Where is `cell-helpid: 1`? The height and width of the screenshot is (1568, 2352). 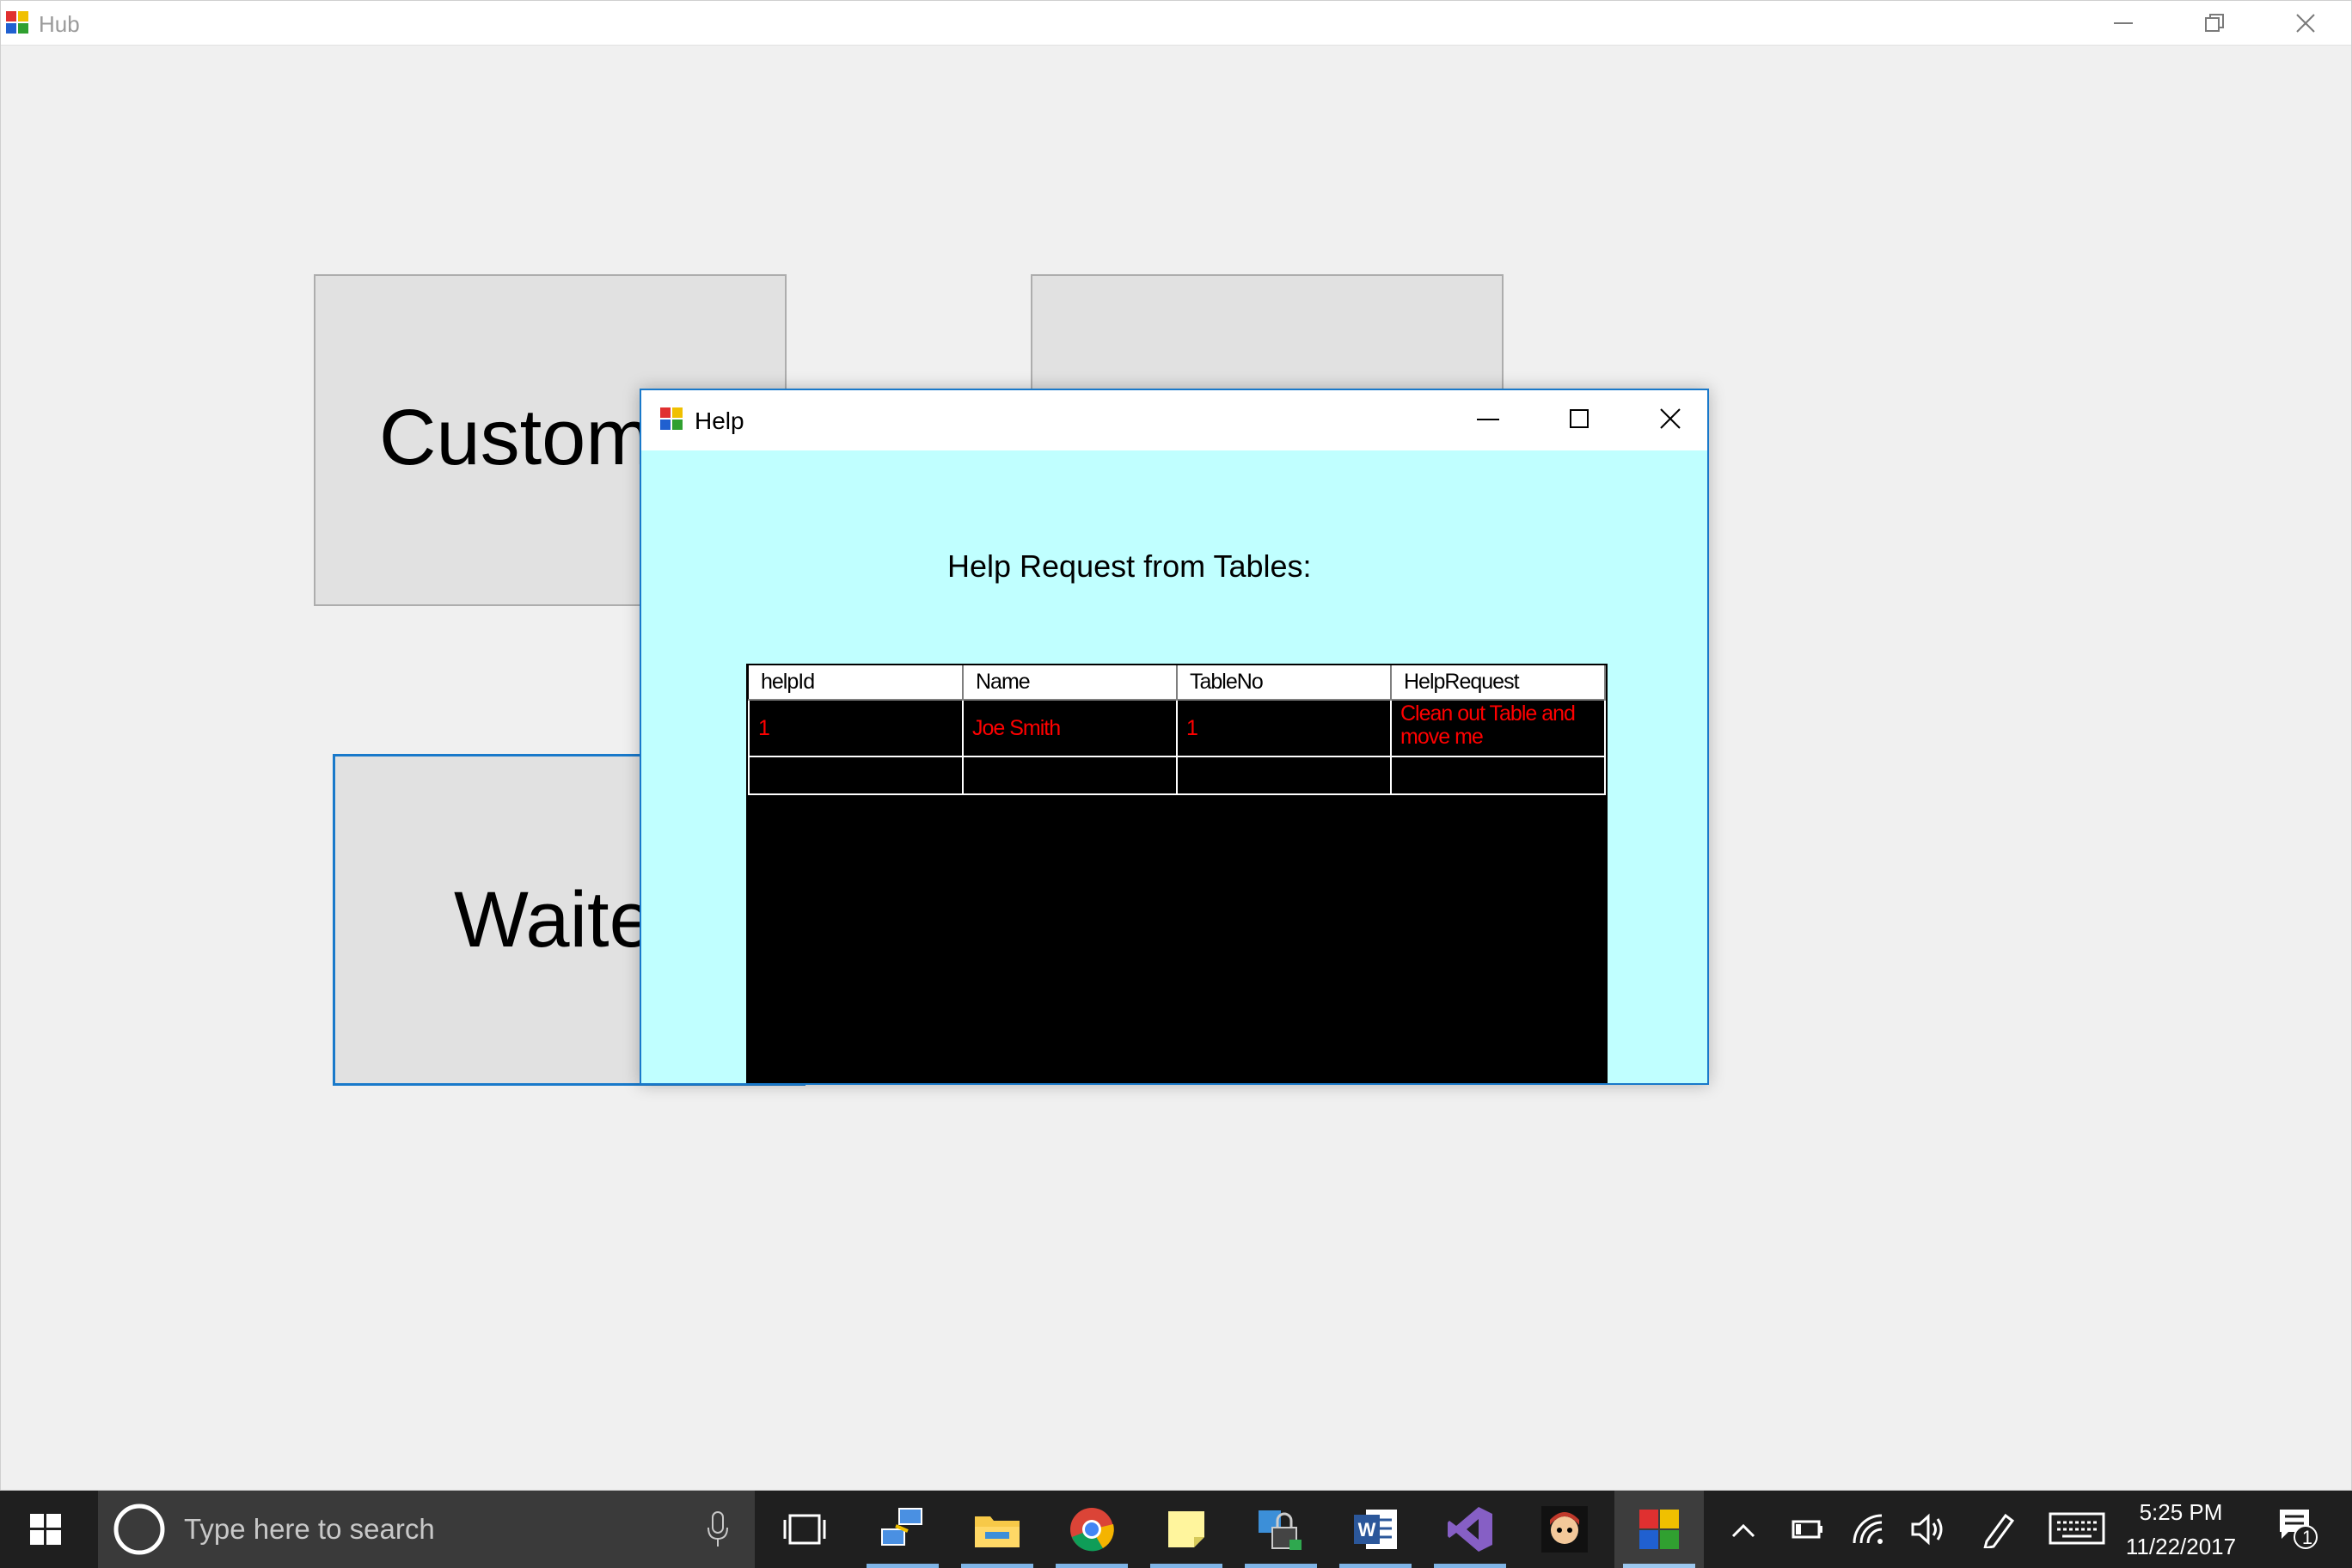 cell-helpid: 1 is located at coordinates (856, 728).